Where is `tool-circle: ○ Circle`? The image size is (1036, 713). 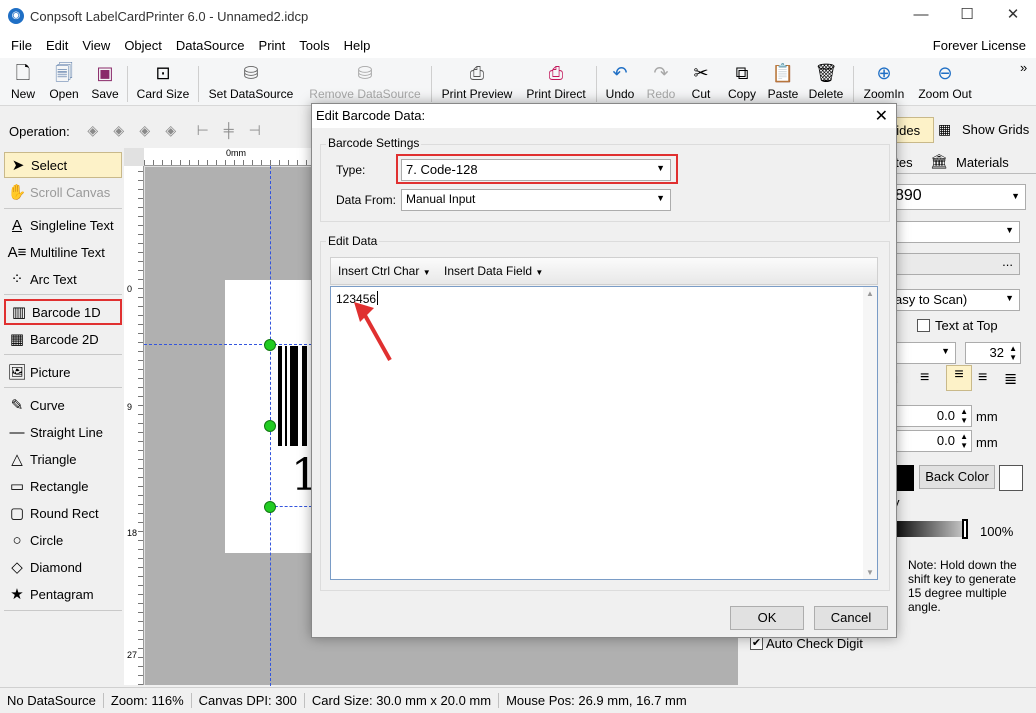 tool-circle: ○ Circle is located at coordinates (63, 540).